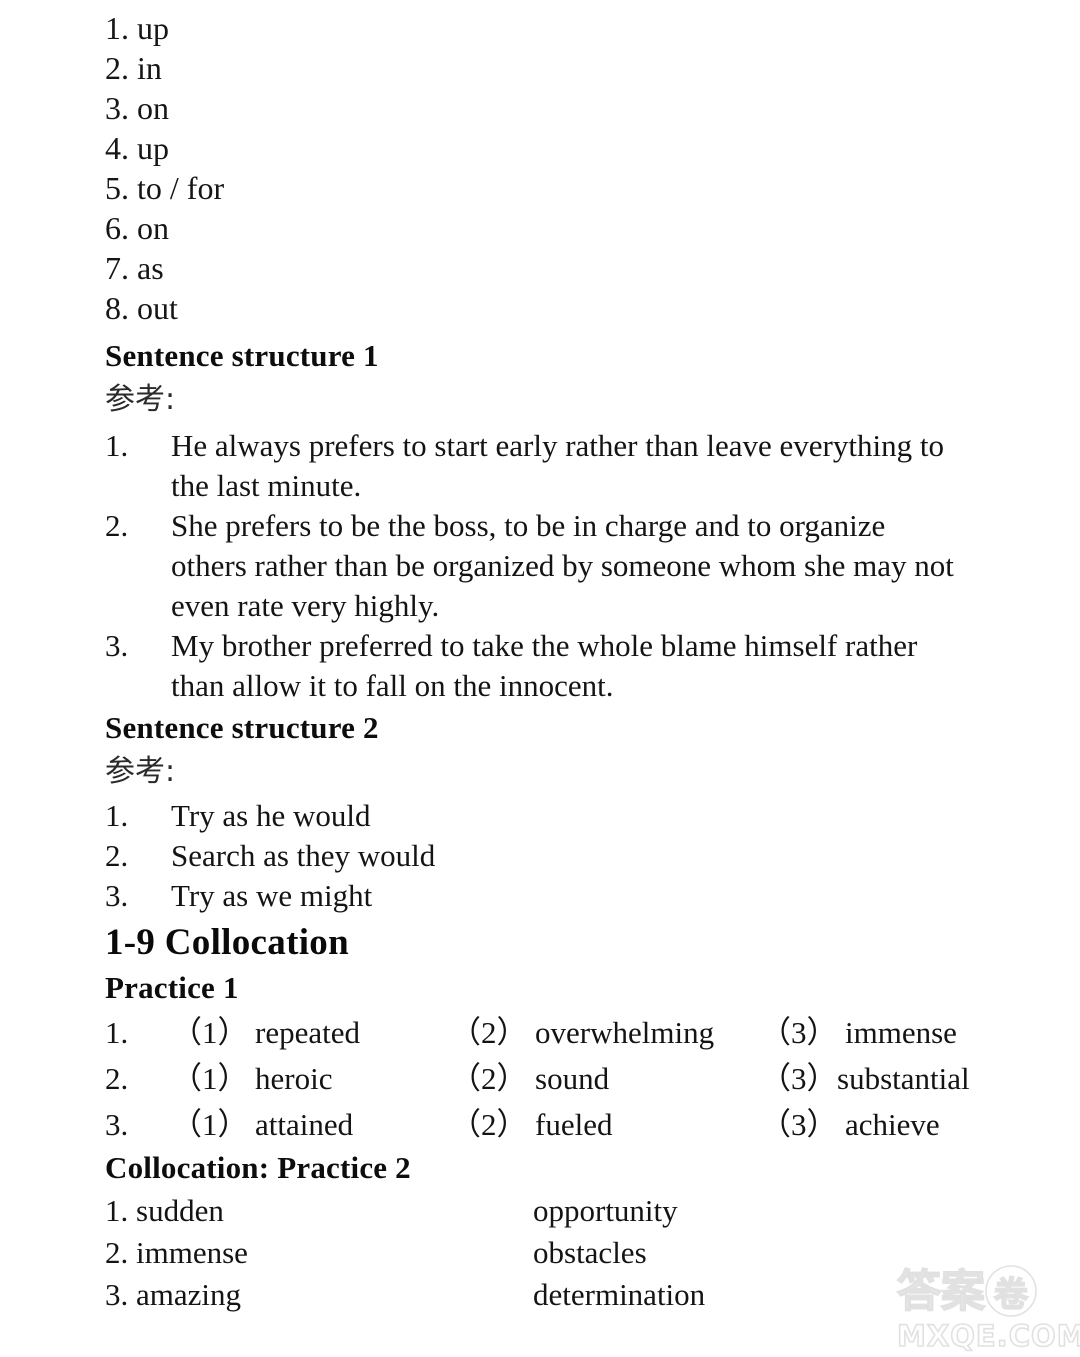 This screenshot has width=1080, height=1357. What do you see at coordinates (137, 108) in the screenshot?
I see `list-item: 3. on` at bounding box center [137, 108].